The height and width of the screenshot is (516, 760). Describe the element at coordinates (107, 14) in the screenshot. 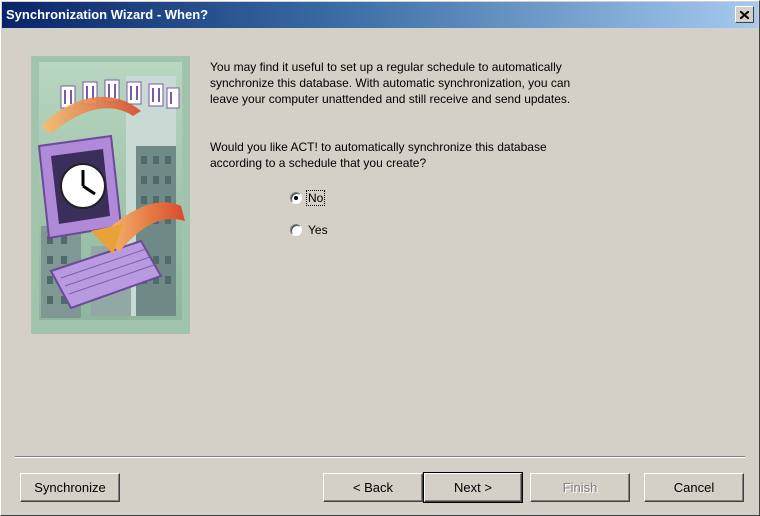

I see `window-title: Synchronization Wizard - When?` at that location.